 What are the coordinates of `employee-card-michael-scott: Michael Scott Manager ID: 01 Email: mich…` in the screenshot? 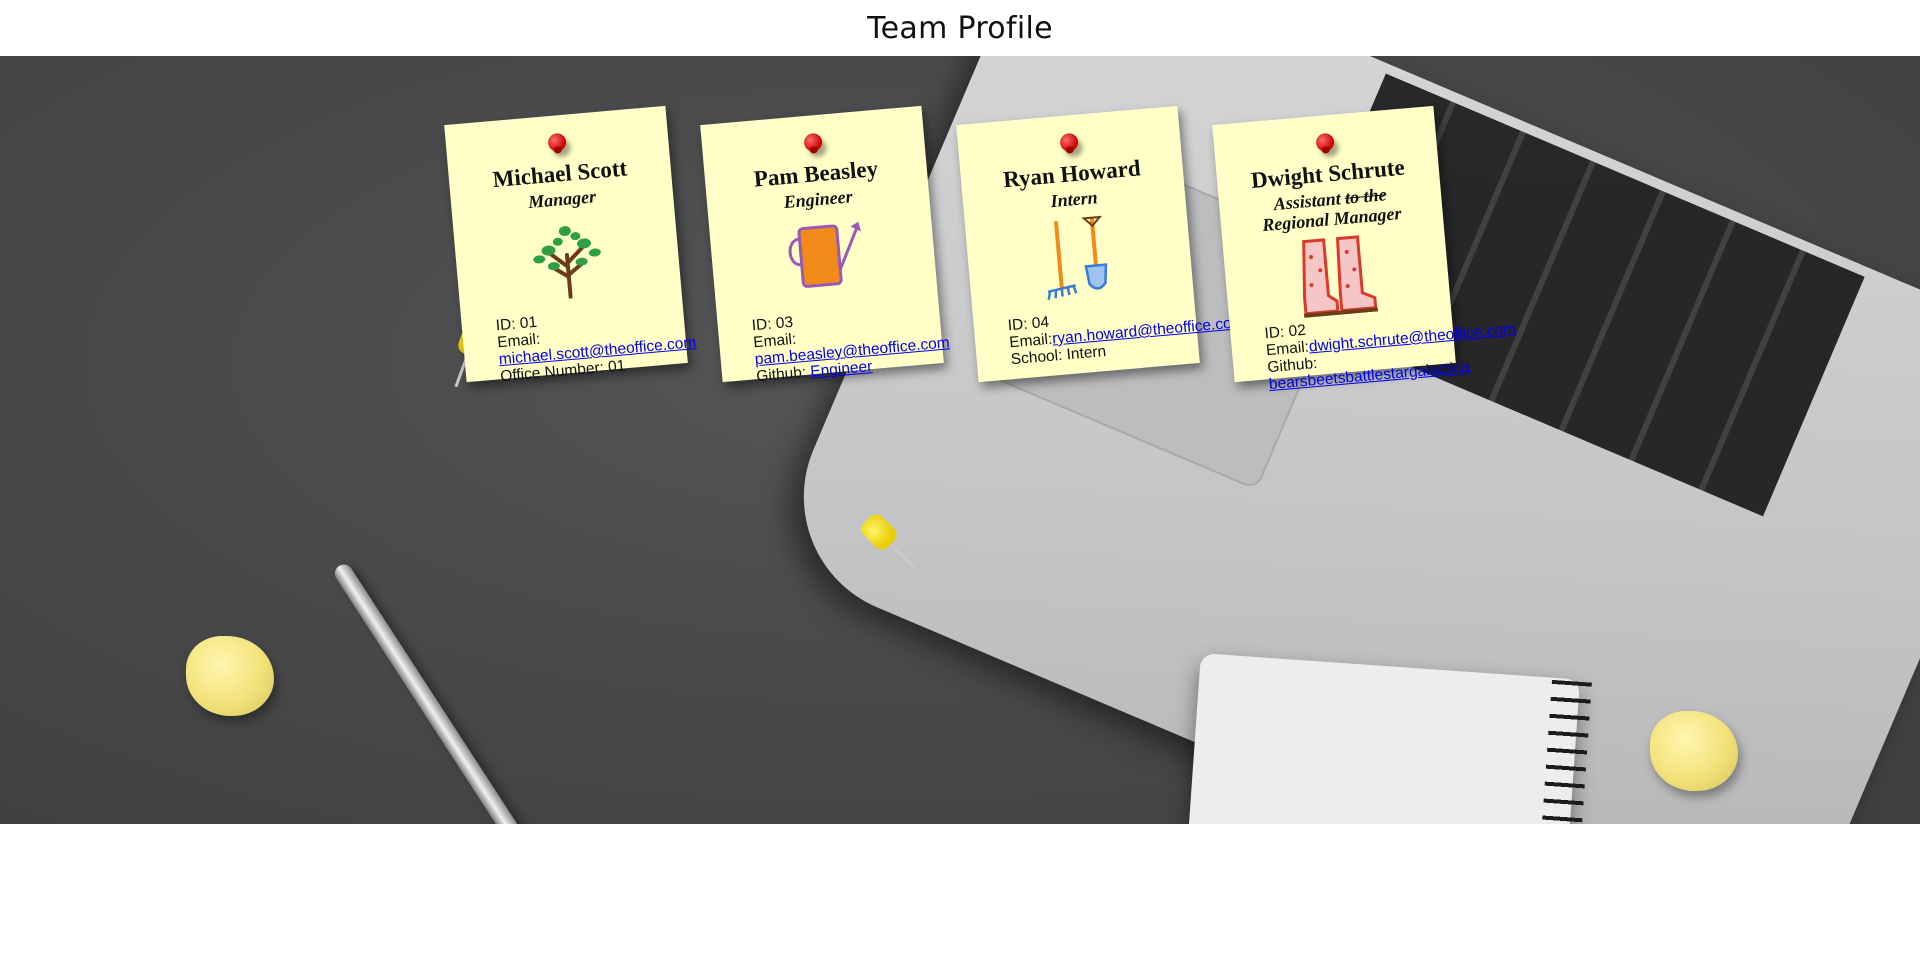 It's located at (570, 245).